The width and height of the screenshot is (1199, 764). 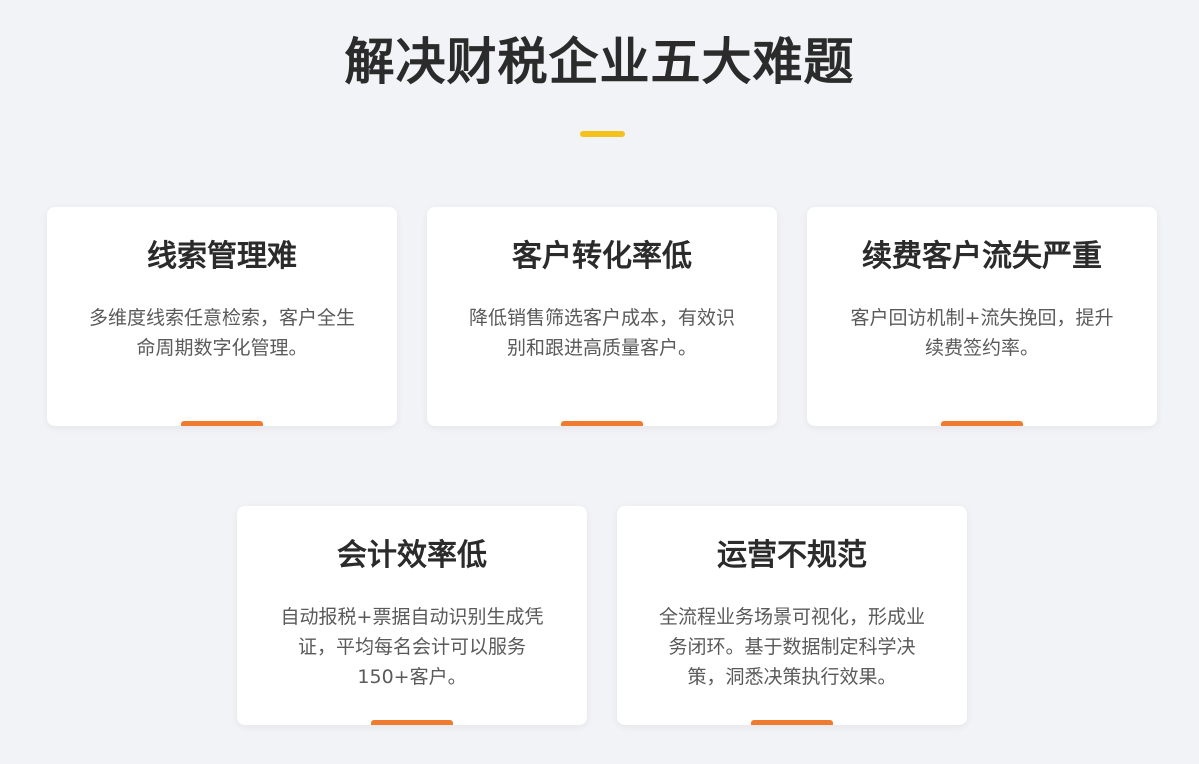 What do you see at coordinates (412, 647) in the screenshot?
I see `card-description: 自动报税+票据自动识别生成凭证，平均每名会计可以服务150+客户。` at bounding box center [412, 647].